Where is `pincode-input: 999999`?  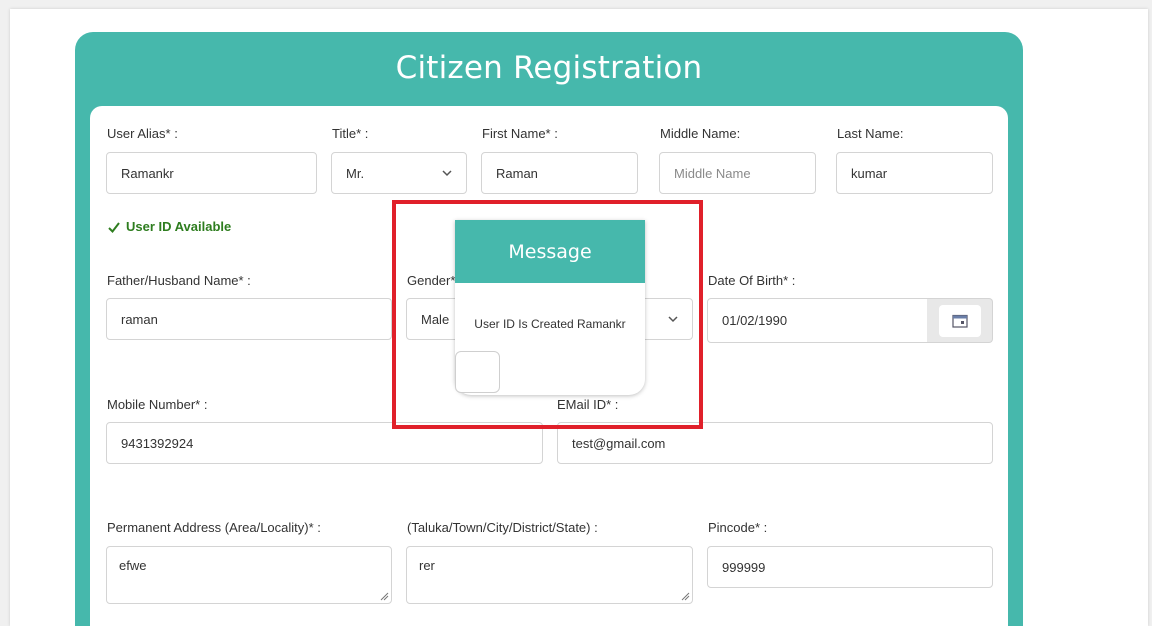
pincode-input: 999999 is located at coordinates (850, 567).